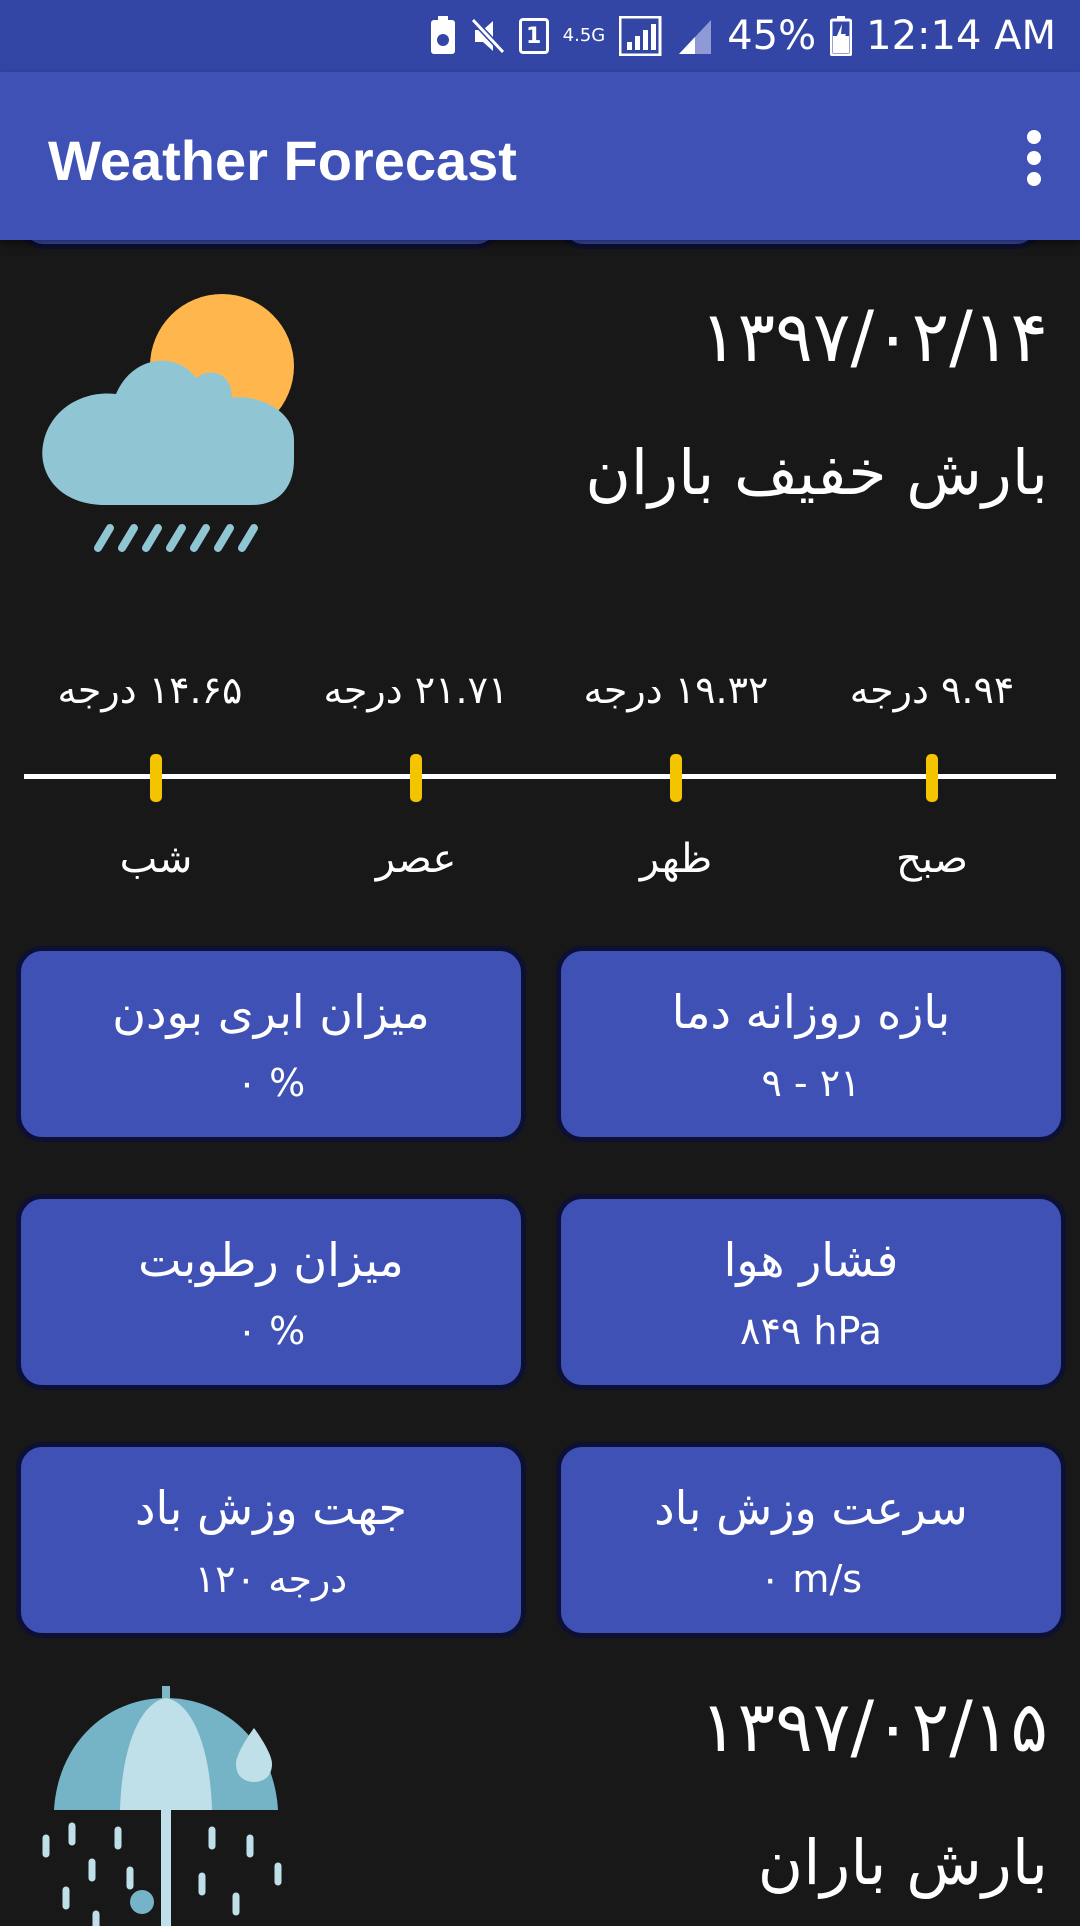  I want to click on period-night: شب, so click(156, 859).